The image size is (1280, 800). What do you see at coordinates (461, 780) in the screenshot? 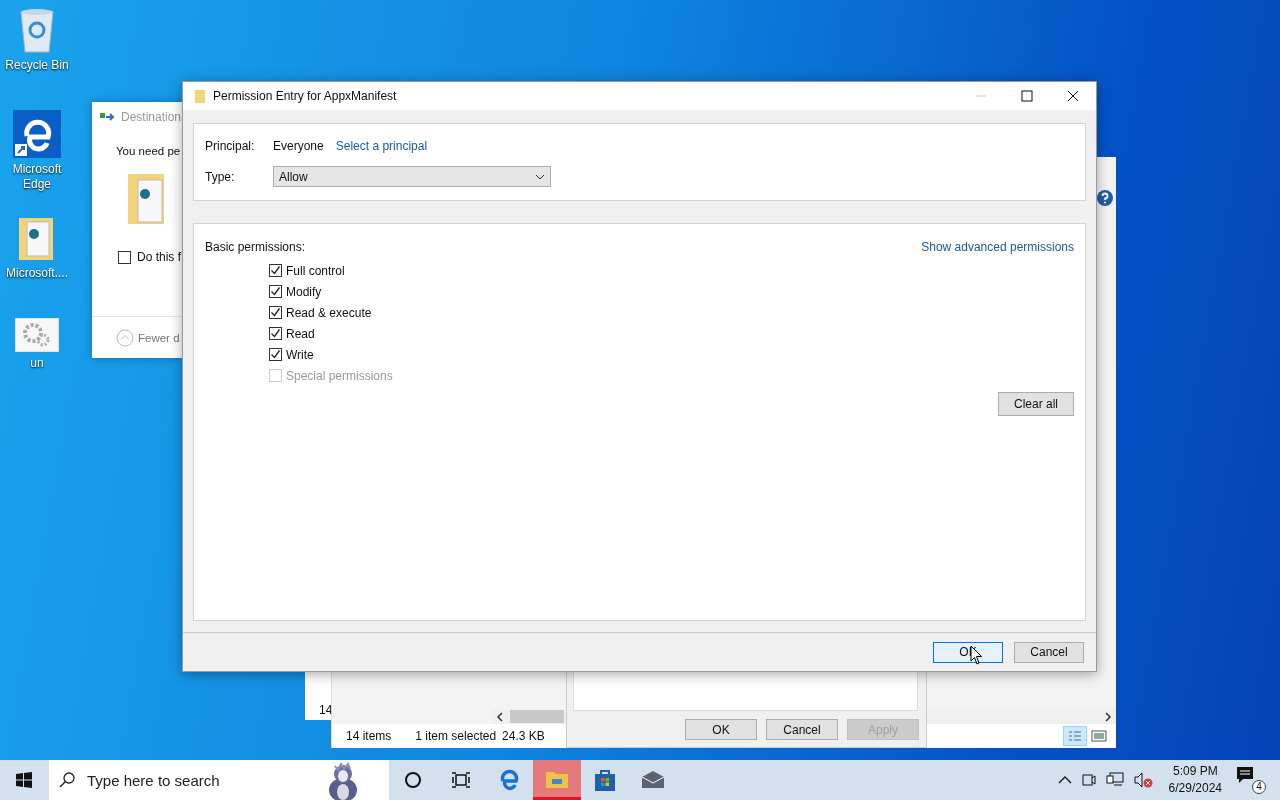
I see `task-view-icon` at bounding box center [461, 780].